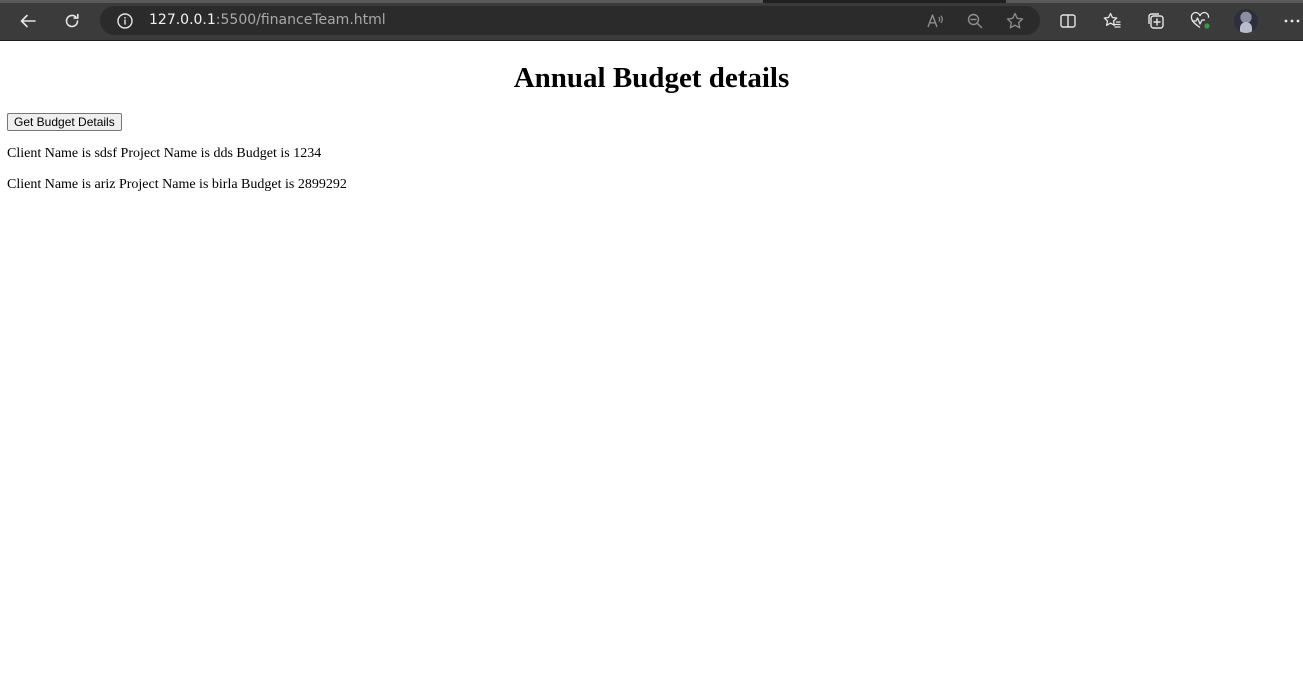 This screenshot has width=1303, height=694. I want to click on avatar-figure, so click(1246, 27).